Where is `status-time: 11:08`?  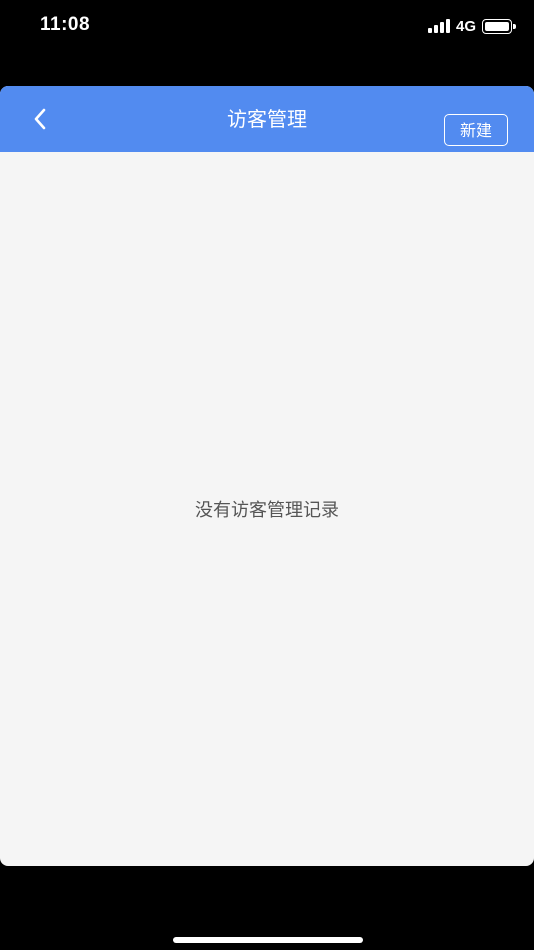
status-time: 11:08 is located at coordinates (65, 24).